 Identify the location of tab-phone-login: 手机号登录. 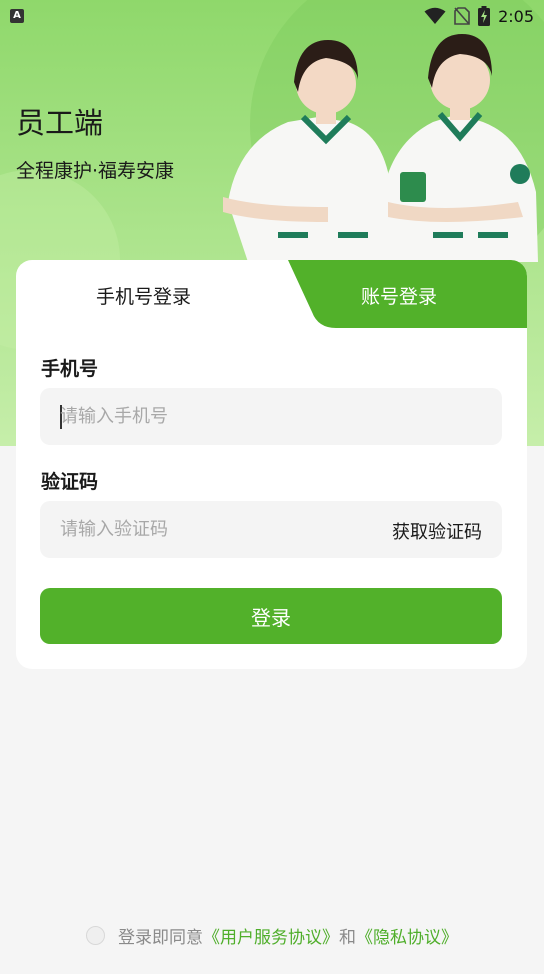
(143, 295).